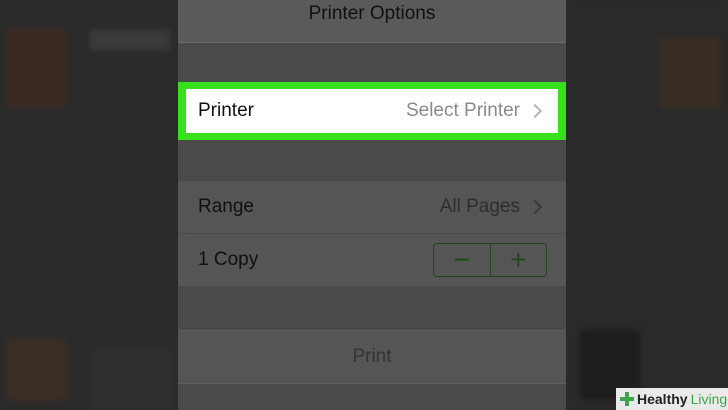  I want to click on print-button: Print, so click(372, 357).